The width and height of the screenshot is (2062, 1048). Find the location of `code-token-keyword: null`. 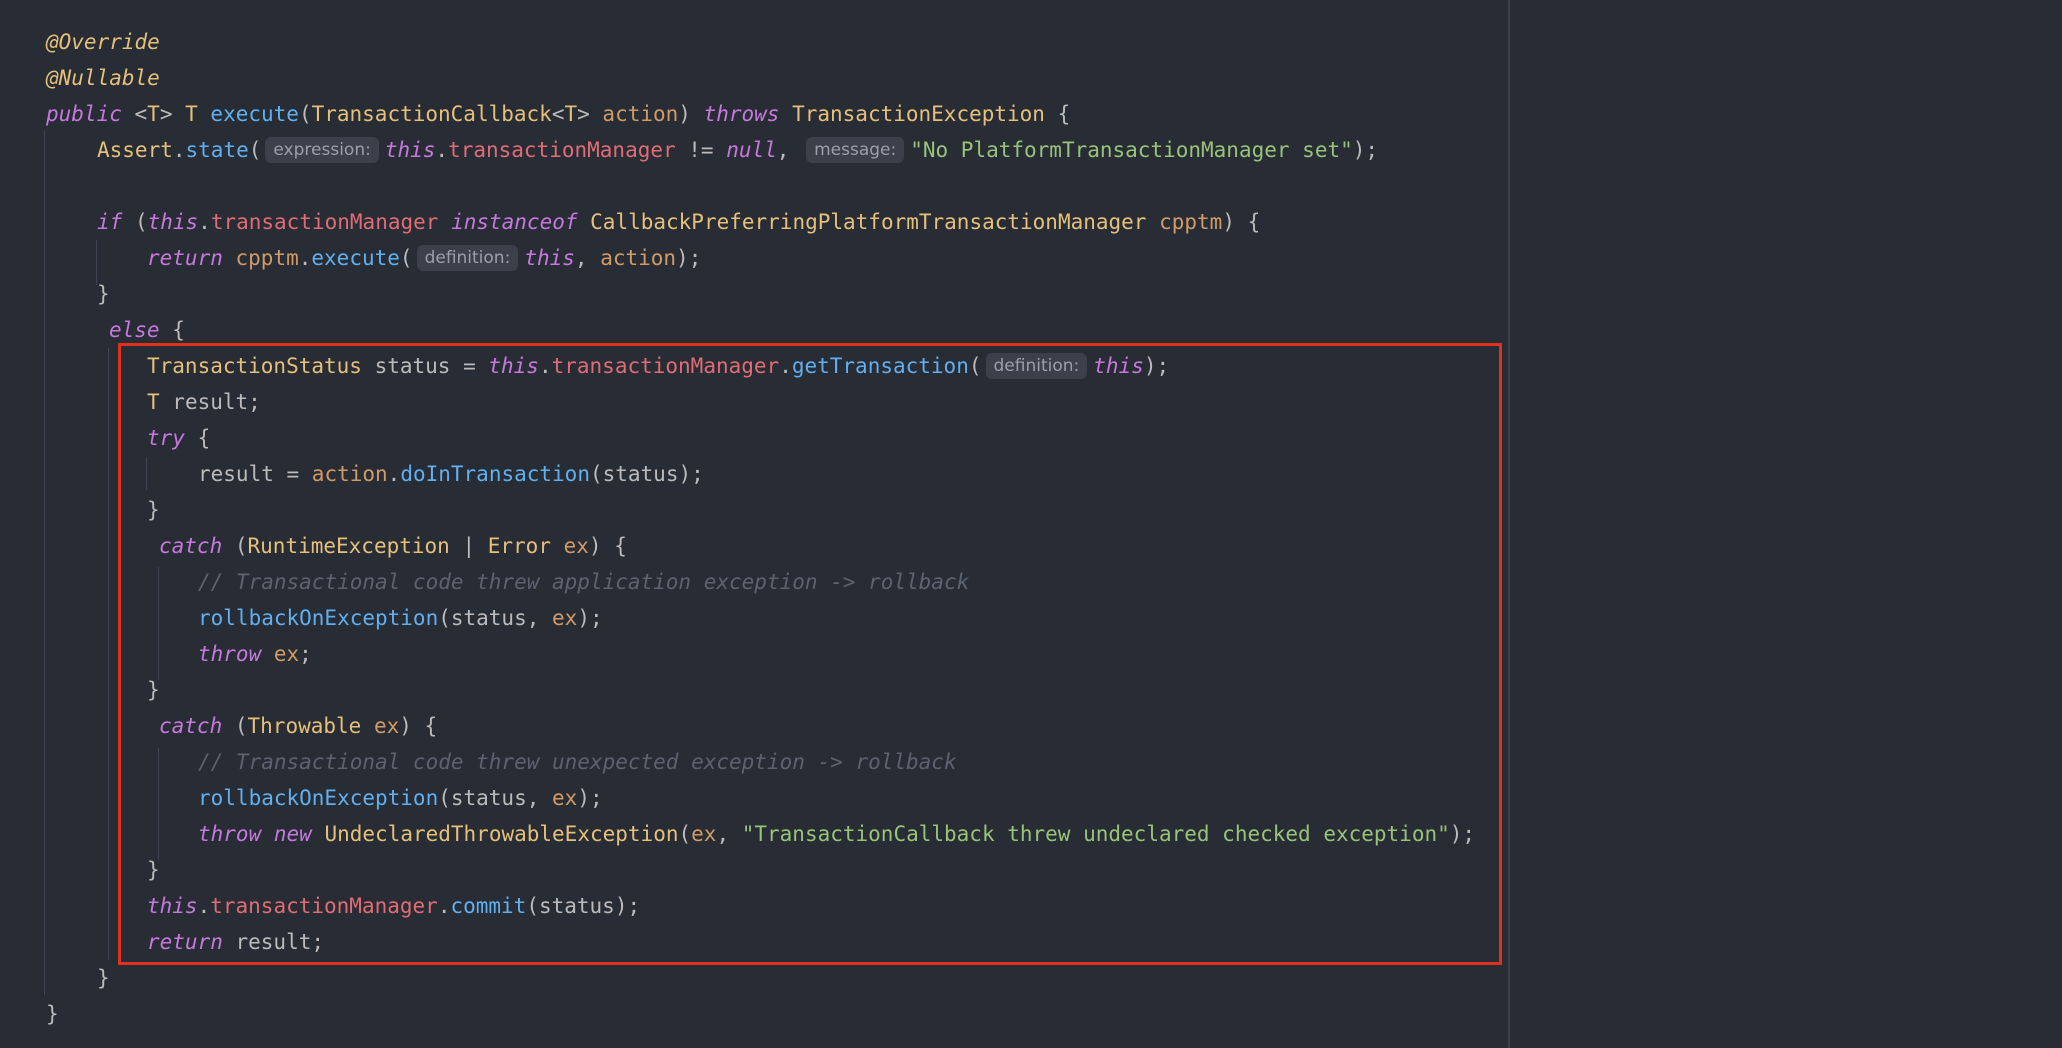

code-token-keyword: null is located at coordinates (751, 150).